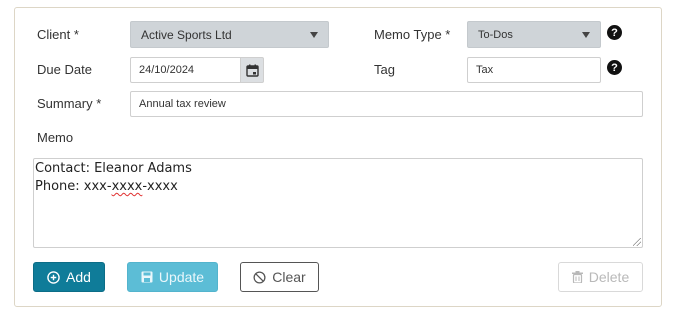 This screenshot has width=674, height=315. Describe the element at coordinates (147, 277) in the screenshot. I see `save-icon` at that location.